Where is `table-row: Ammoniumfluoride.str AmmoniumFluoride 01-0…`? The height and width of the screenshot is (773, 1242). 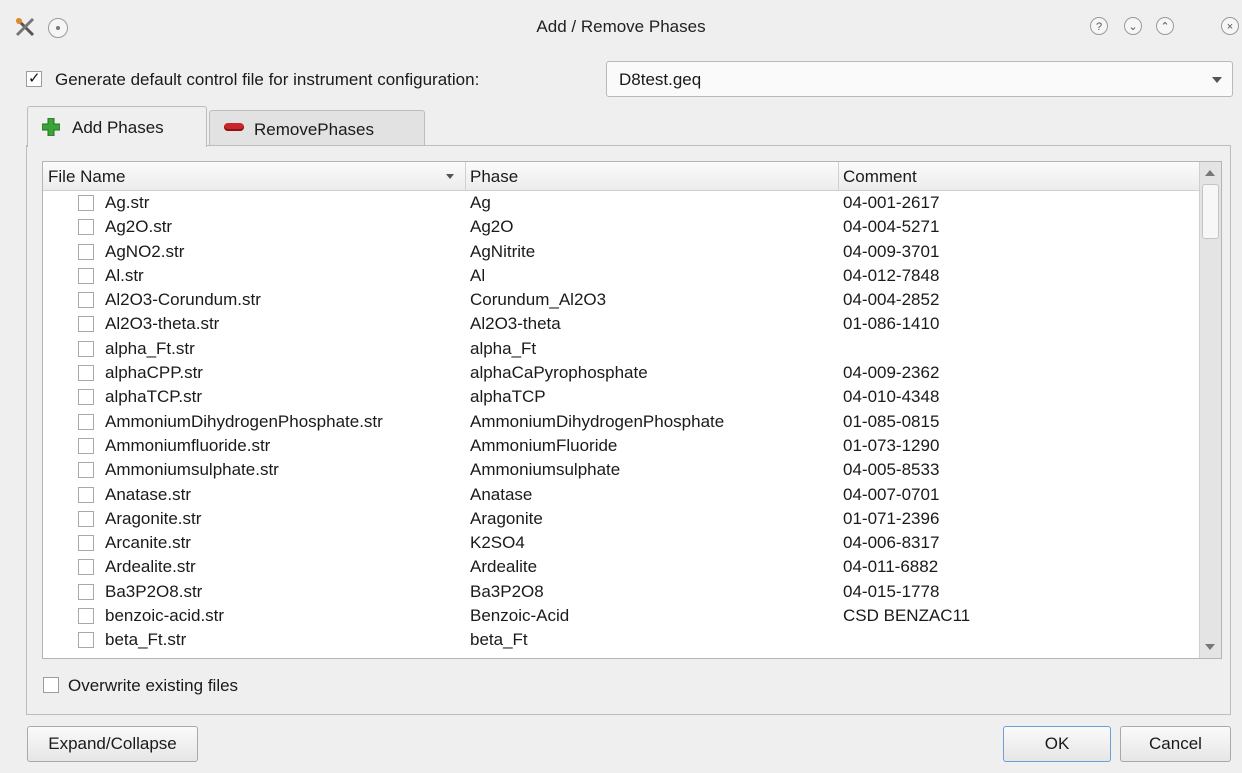
table-row: Ammoniumfluoride.str AmmoniumFluoride 01-0… is located at coordinates (621, 446).